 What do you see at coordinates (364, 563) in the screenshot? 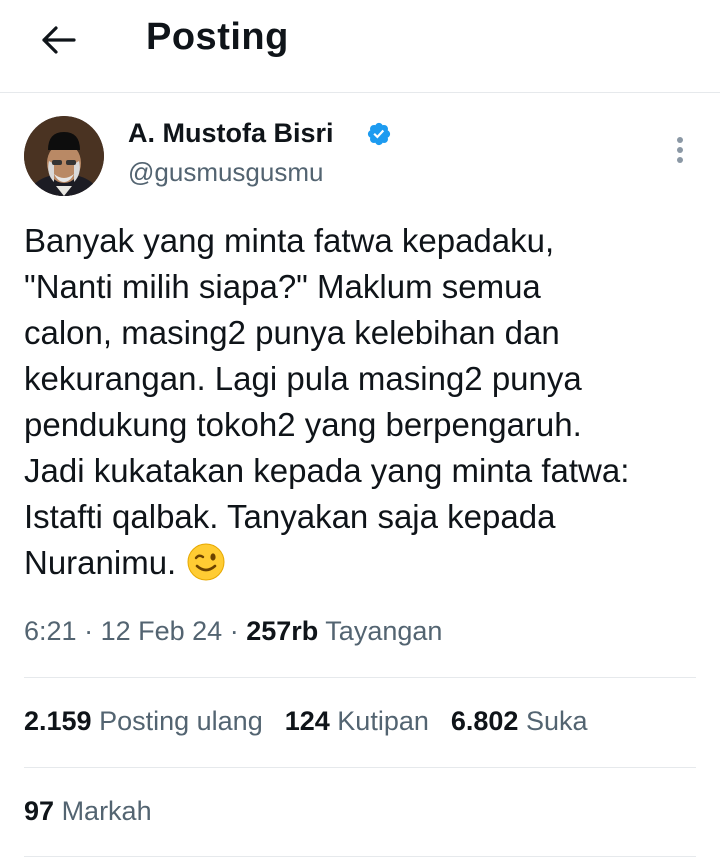
I see `tweet-line-last: Nuranimu.` at bounding box center [364, 563].